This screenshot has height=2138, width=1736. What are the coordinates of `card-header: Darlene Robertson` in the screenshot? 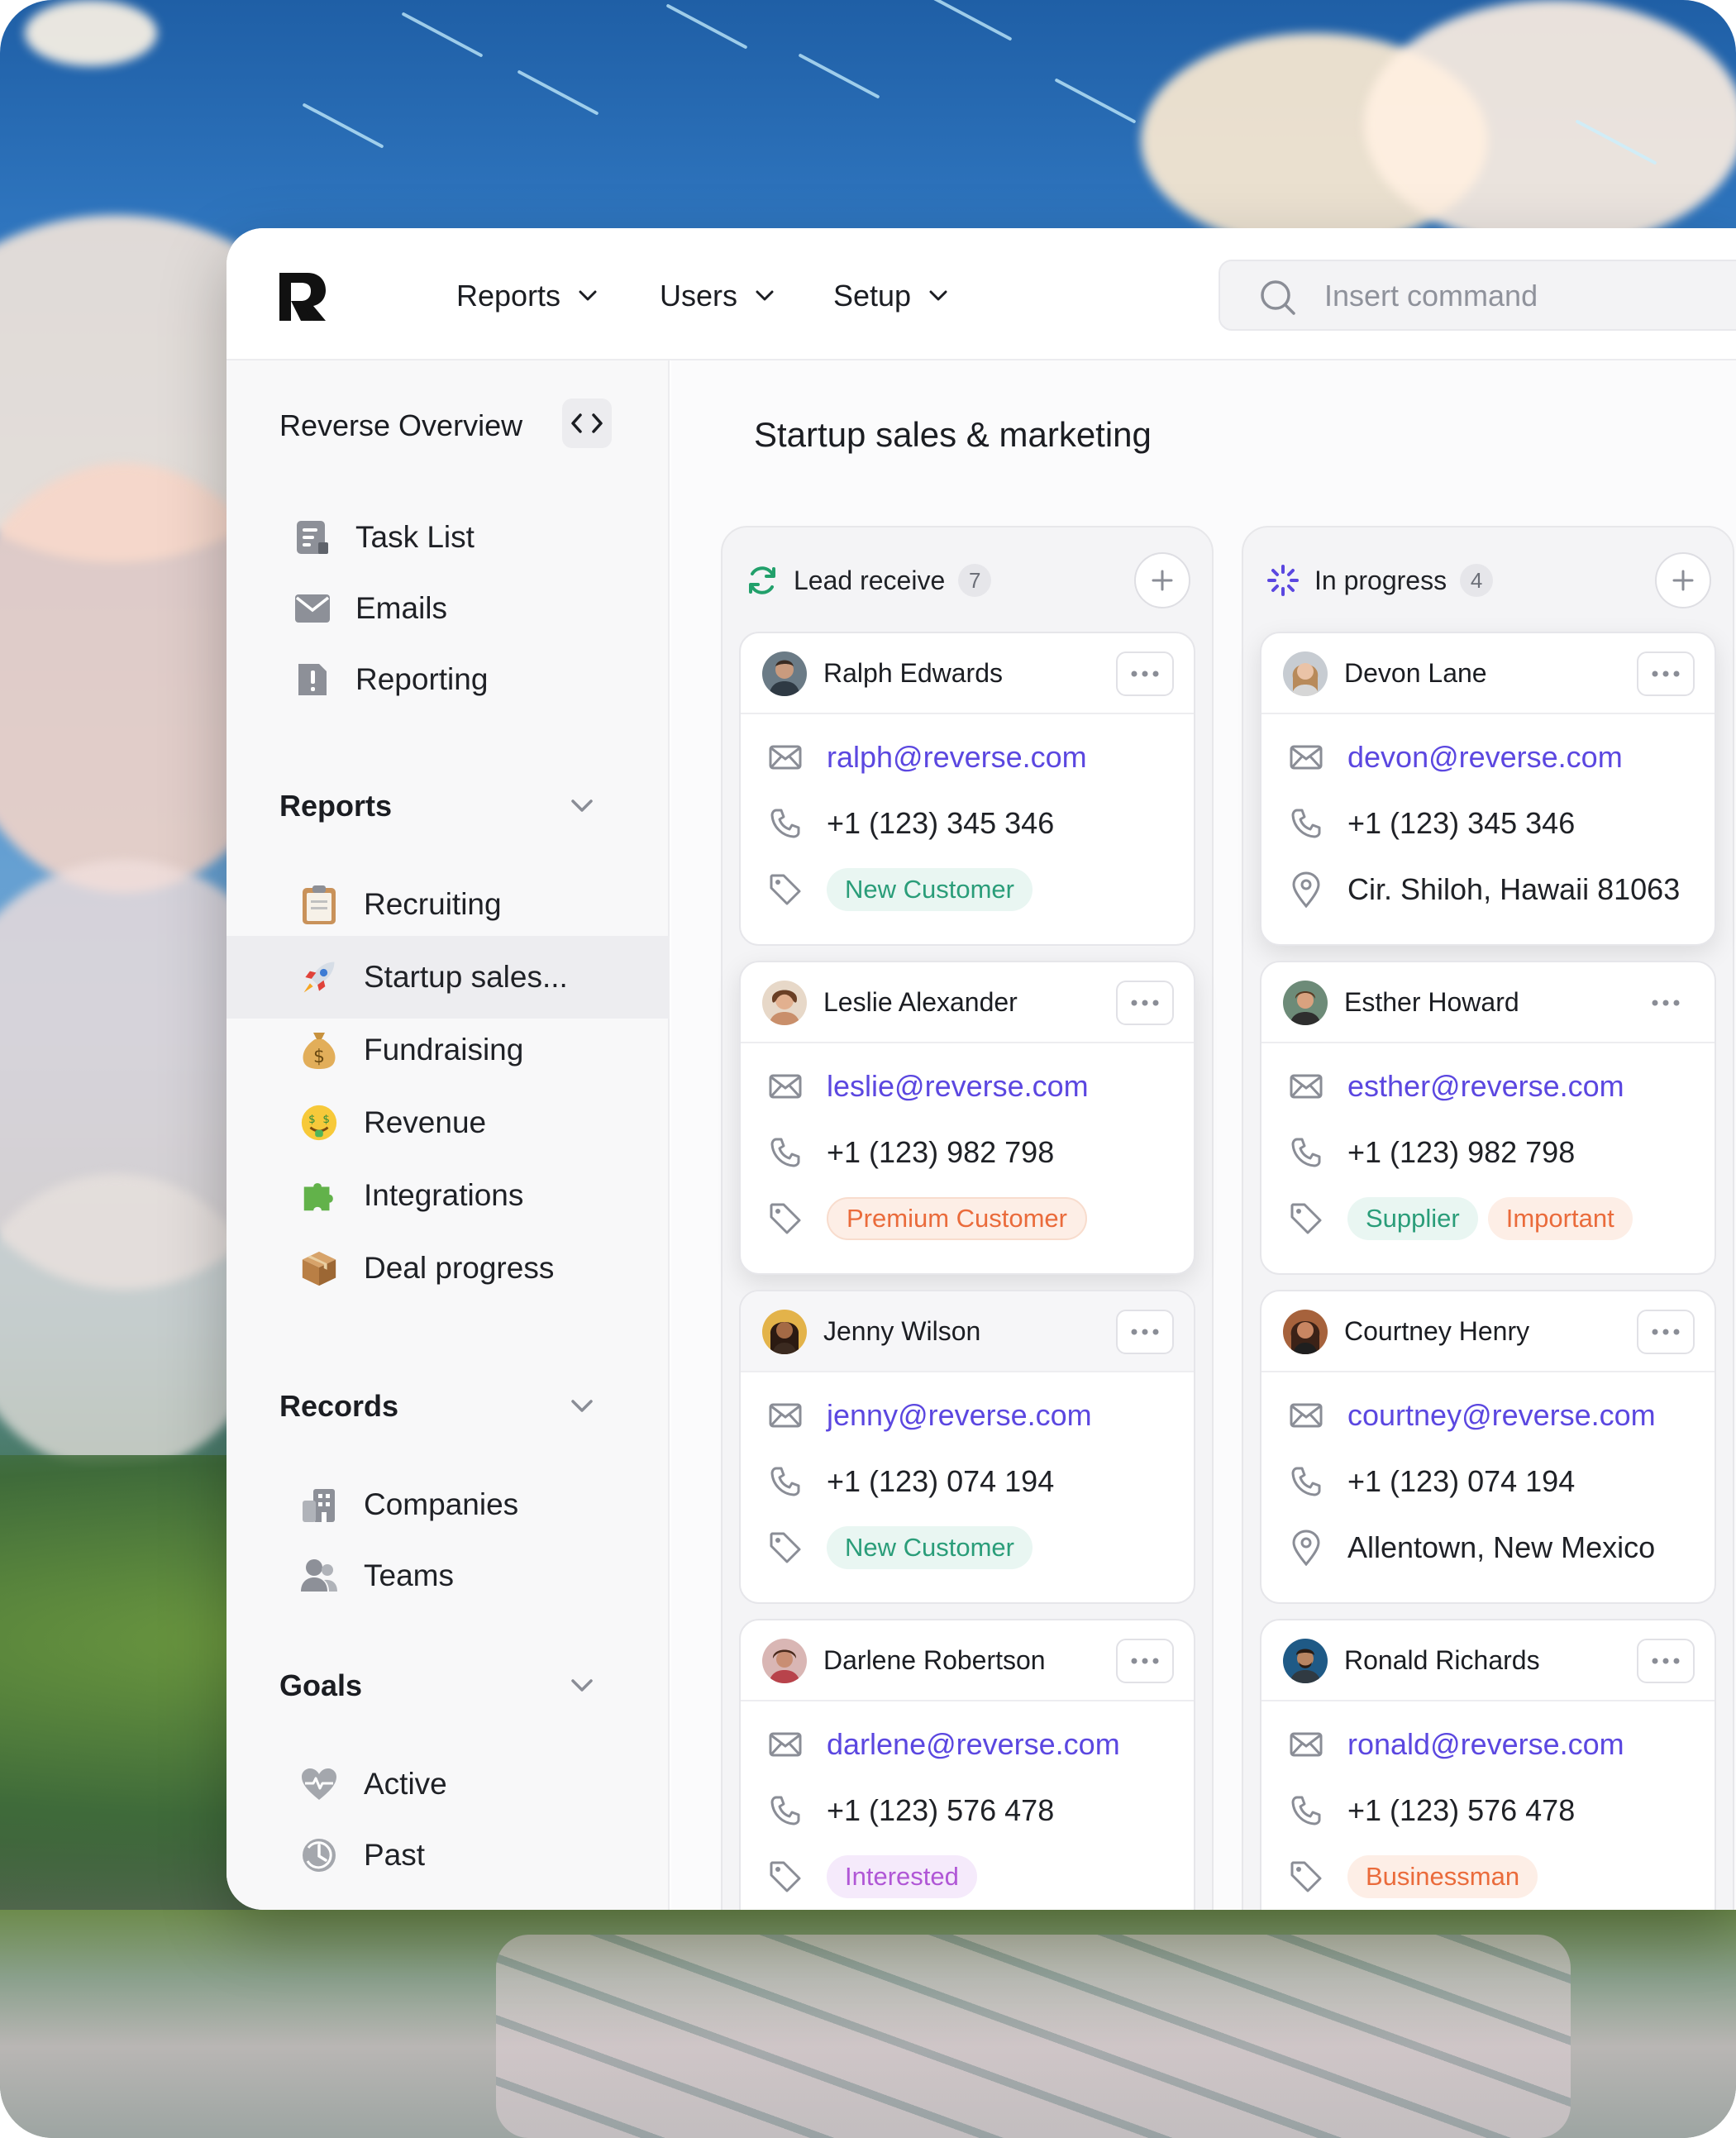 It's located at (968, 1660).